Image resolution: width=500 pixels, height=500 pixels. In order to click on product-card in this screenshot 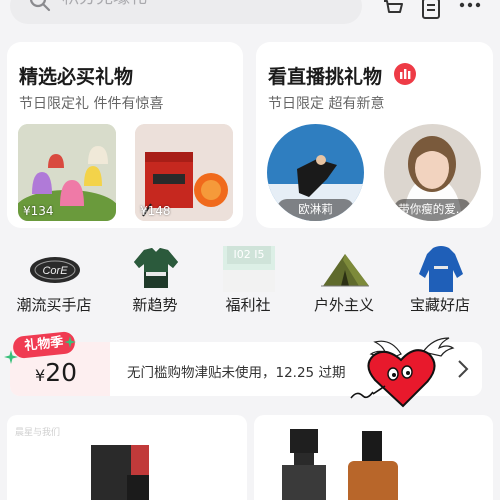, I will do `click(373, 457)`.